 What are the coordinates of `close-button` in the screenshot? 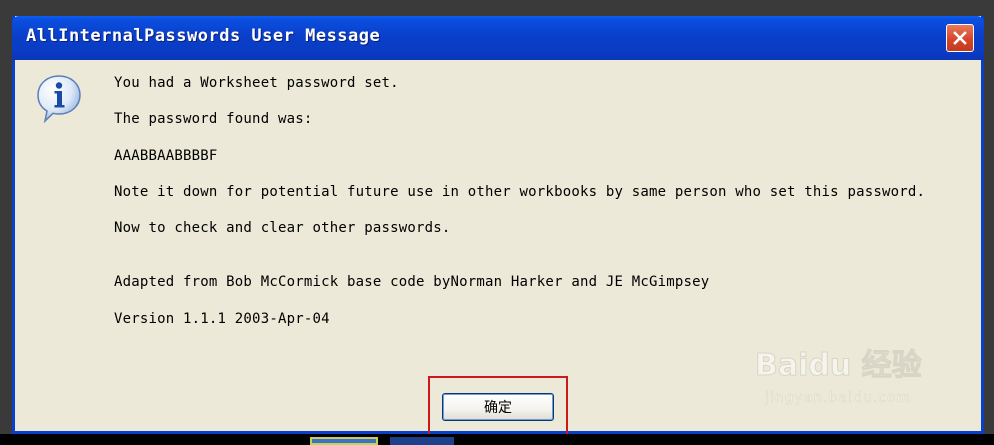 It's located at (960, 38).